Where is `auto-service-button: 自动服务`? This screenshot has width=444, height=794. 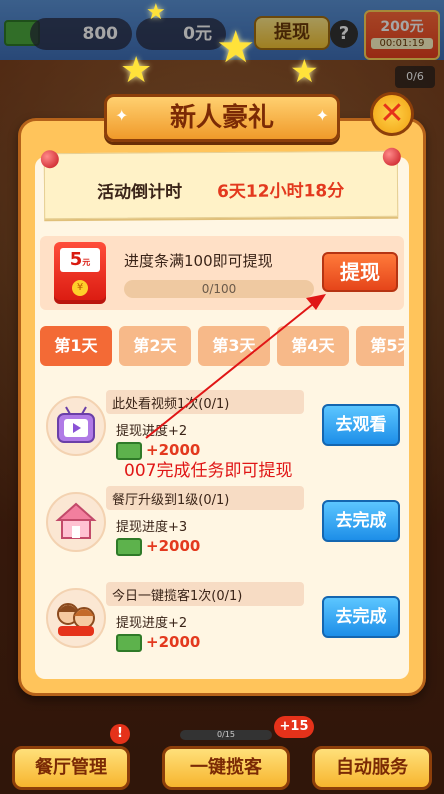 auto-service-button: 自动服务 is located at coordinates (372, 768).